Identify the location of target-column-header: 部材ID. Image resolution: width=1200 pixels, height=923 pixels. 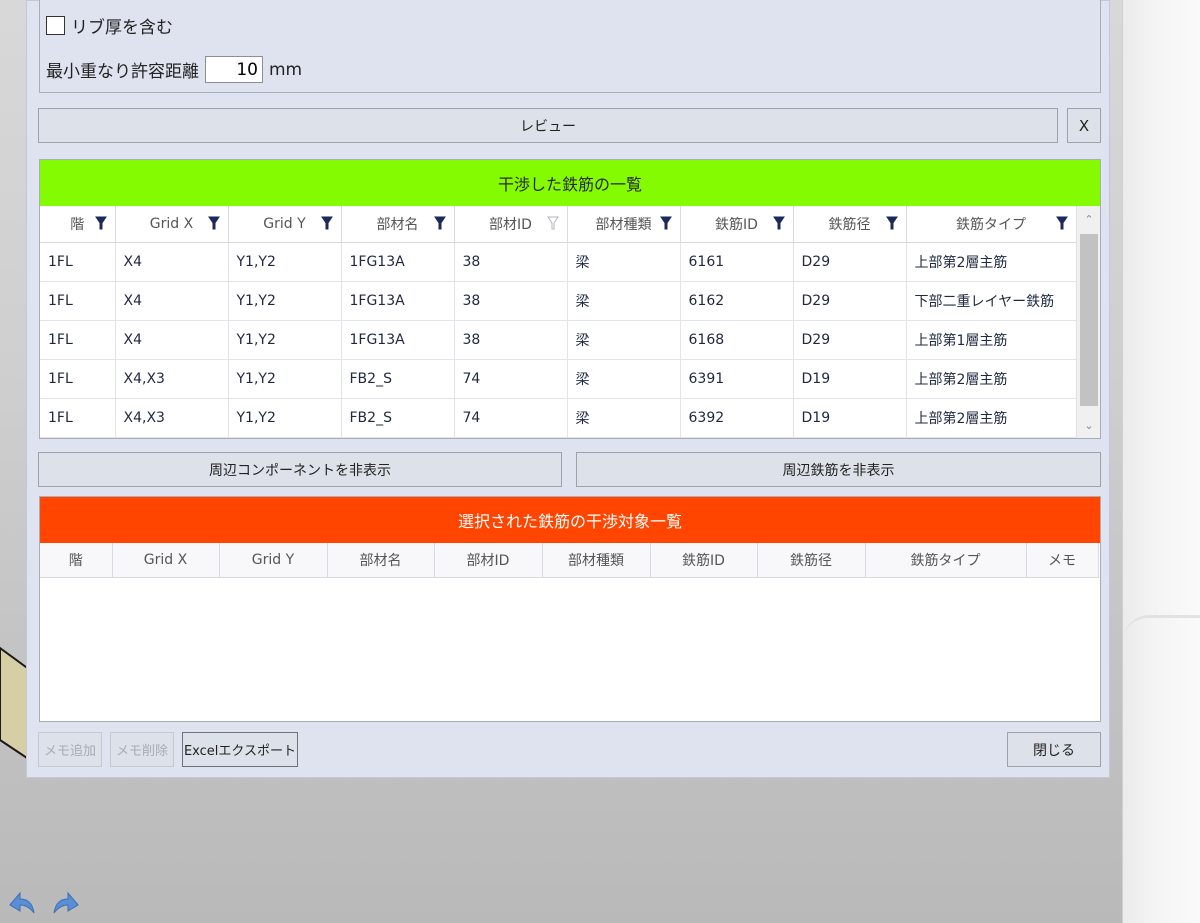
(488, 560).